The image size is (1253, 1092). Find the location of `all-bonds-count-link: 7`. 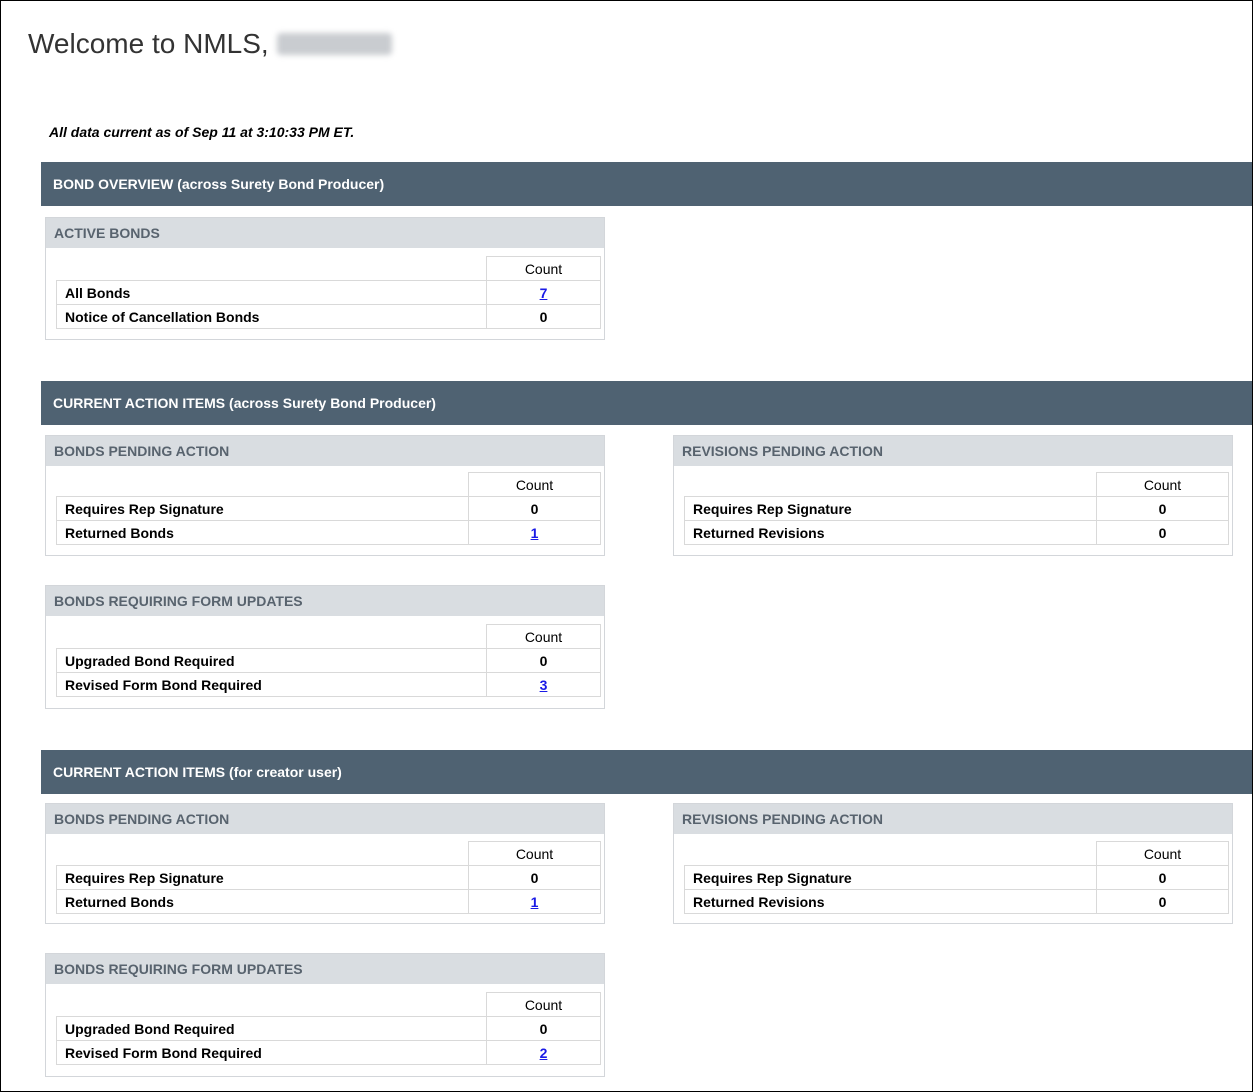

all-bonds-count-link: 7 is located at coordinates (544, 293).